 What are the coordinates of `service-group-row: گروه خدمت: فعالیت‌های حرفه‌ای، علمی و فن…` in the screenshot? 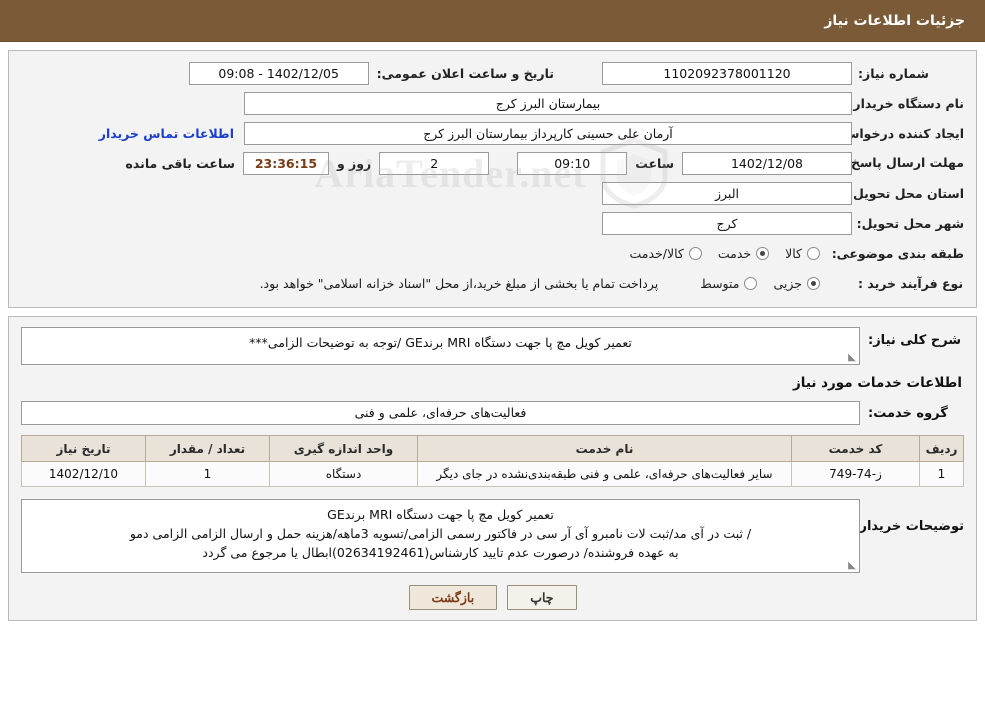 It's located at (492, 413).